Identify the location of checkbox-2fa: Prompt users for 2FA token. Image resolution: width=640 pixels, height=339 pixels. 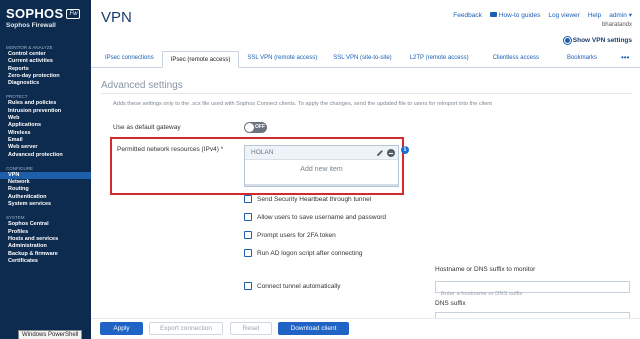
(290, 235).